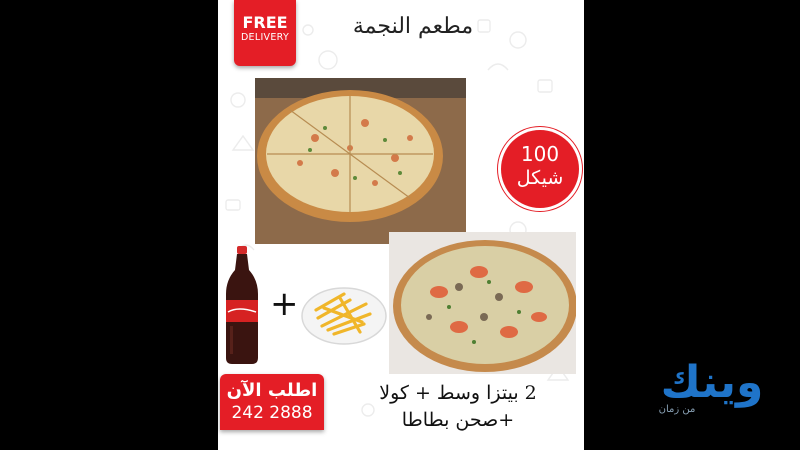 This screenshot has width=800, height=450. Describe the element at coordinates (540, 154) in the screenshot. I see `price-amount: 100` at that location.